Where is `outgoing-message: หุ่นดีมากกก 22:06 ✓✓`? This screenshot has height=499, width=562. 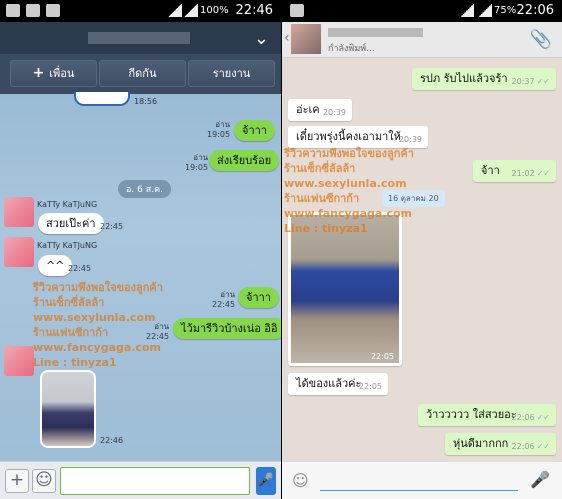 outgoing-message: หุ่นดีมากกก 22:06 ✓✓ is located at coordinates (500, 444).